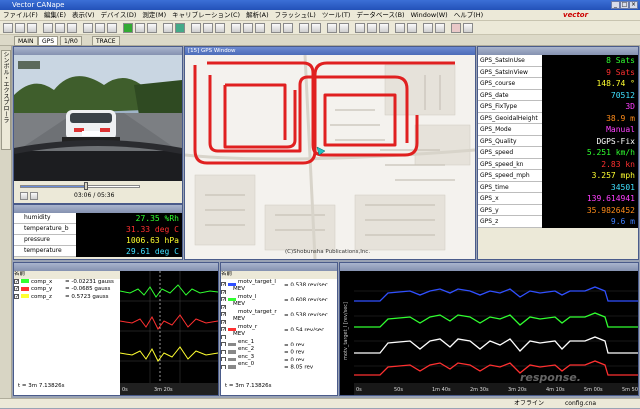  Describe the element at coordinates (86, 186) in the screenshot. I see `video-seek-thumb` at that location.